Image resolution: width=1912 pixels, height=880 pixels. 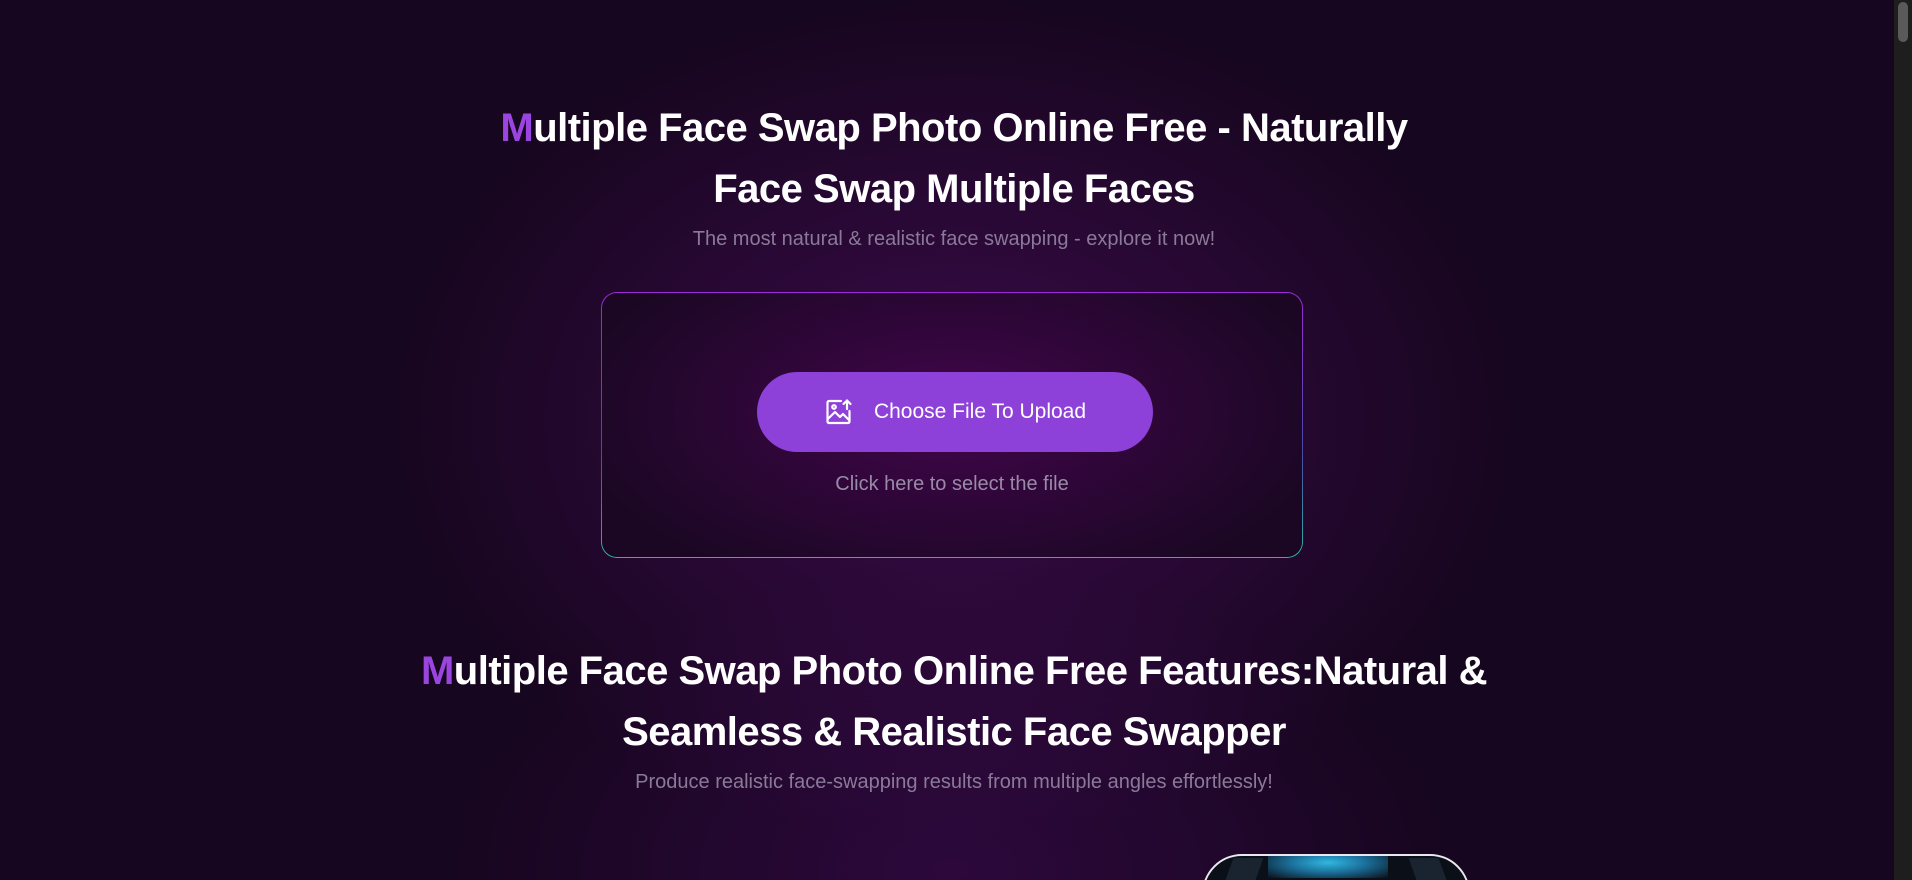 I want to click on scrollbar-thumb, so click(x=1903, y=22).